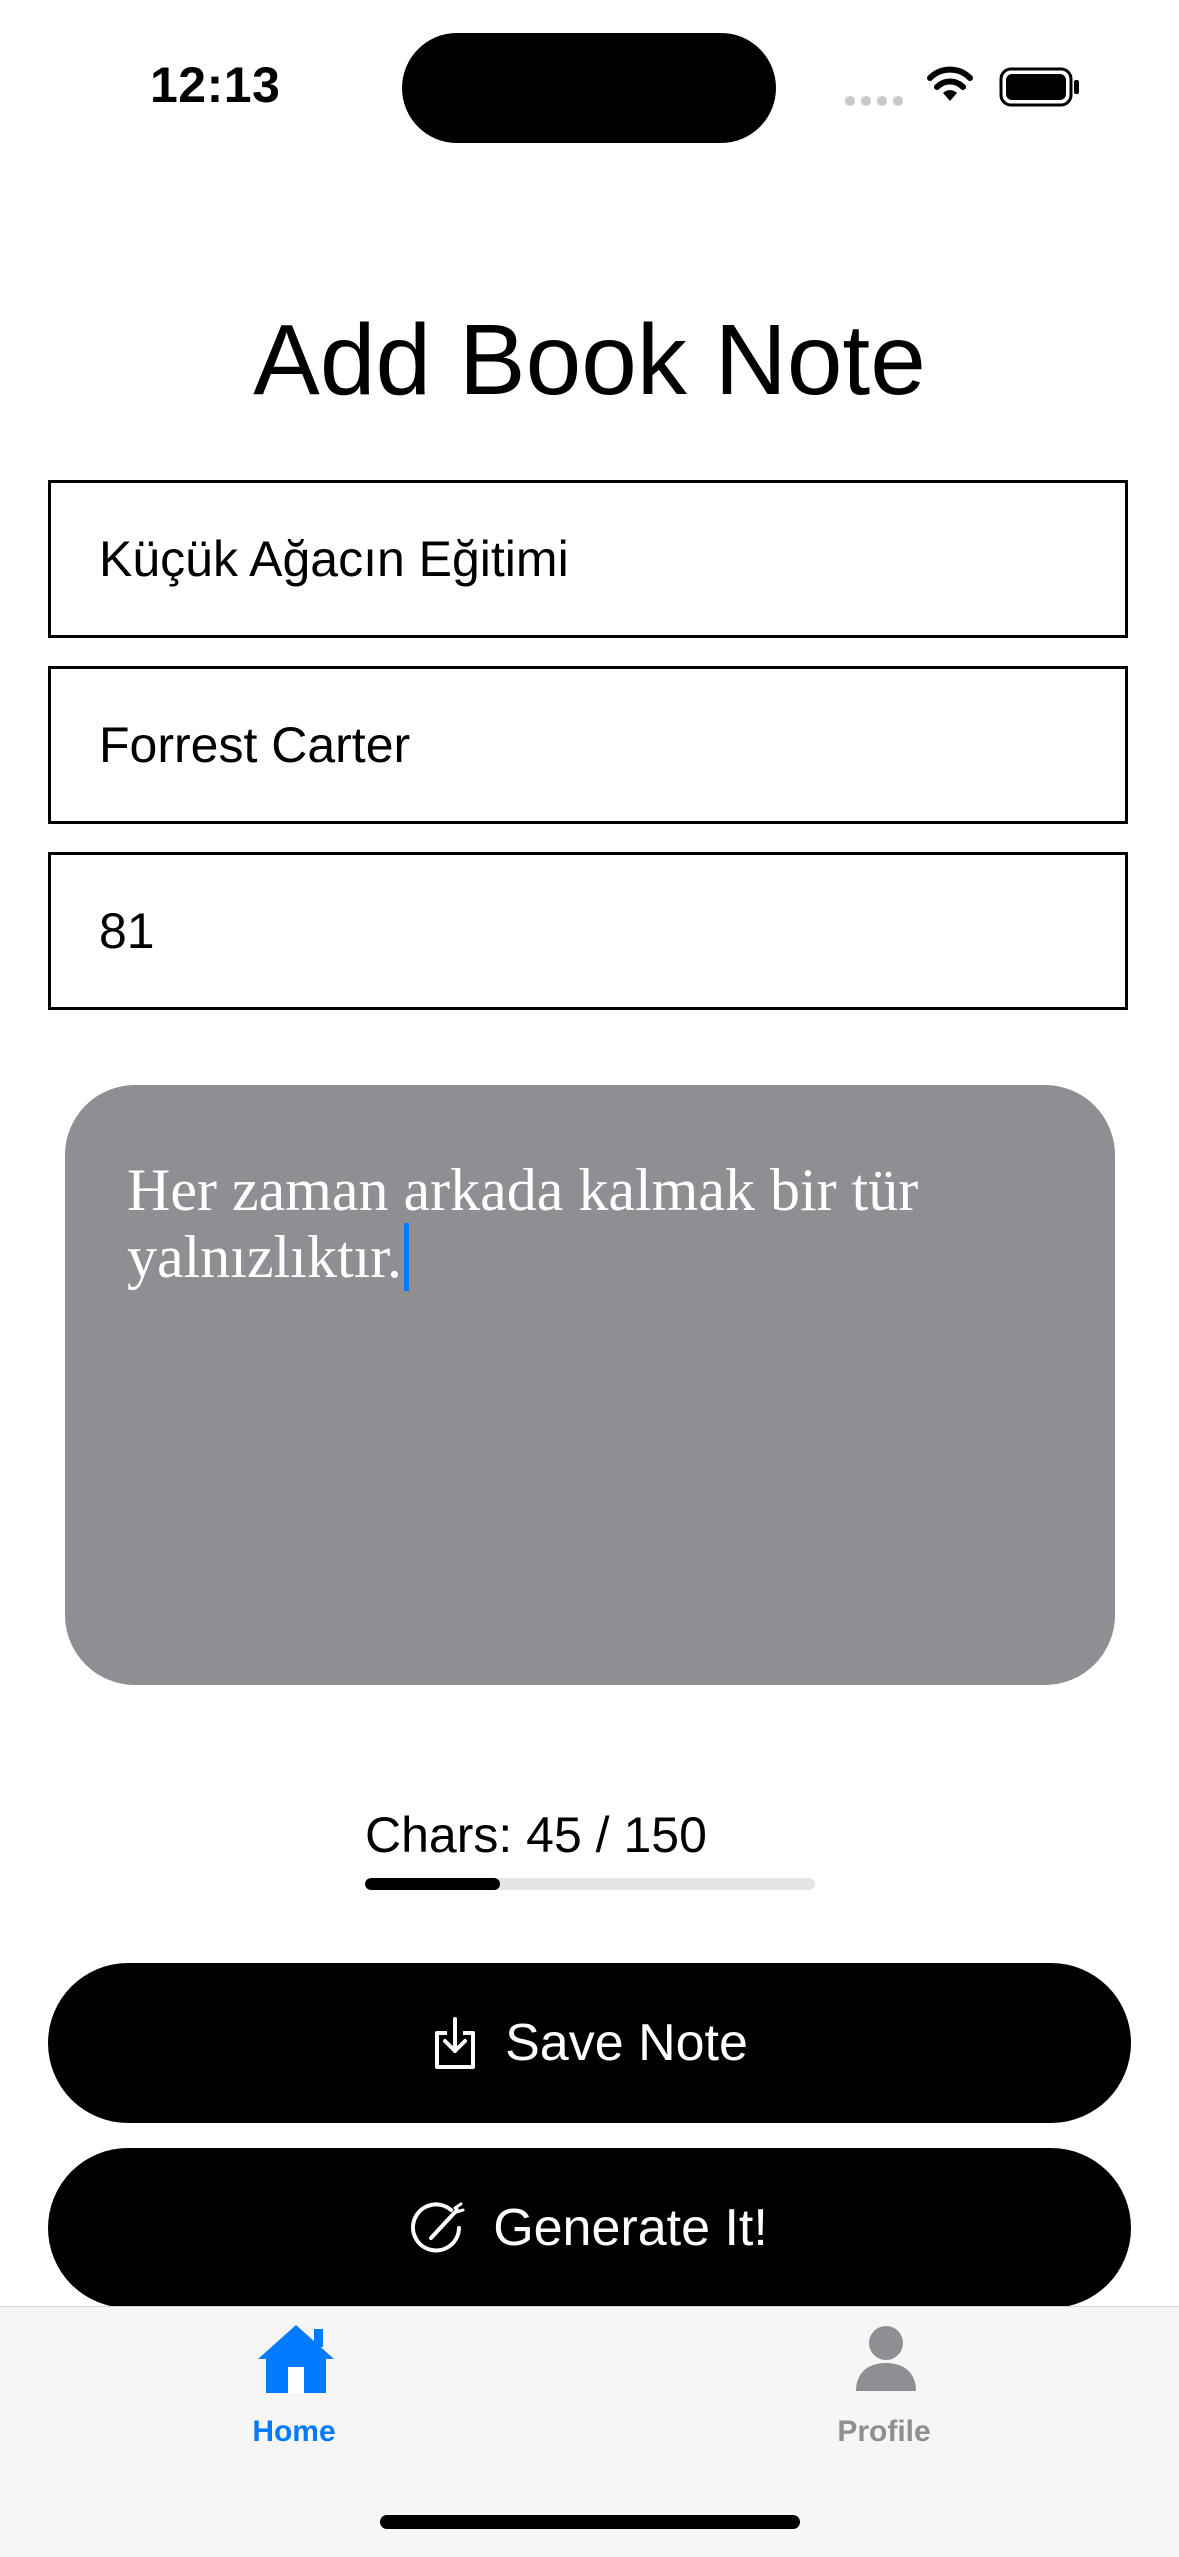 This screenshot has height=2557, width=1179. Describe the element at coordinates (589, 88) in the screenshot. I see `dynamic-island` at that location.